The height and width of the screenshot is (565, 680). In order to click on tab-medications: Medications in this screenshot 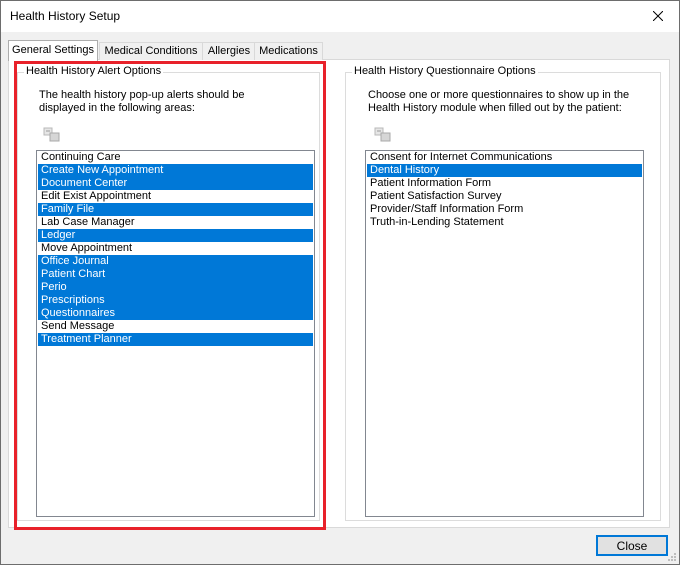, I will do `click(288, 51)`.